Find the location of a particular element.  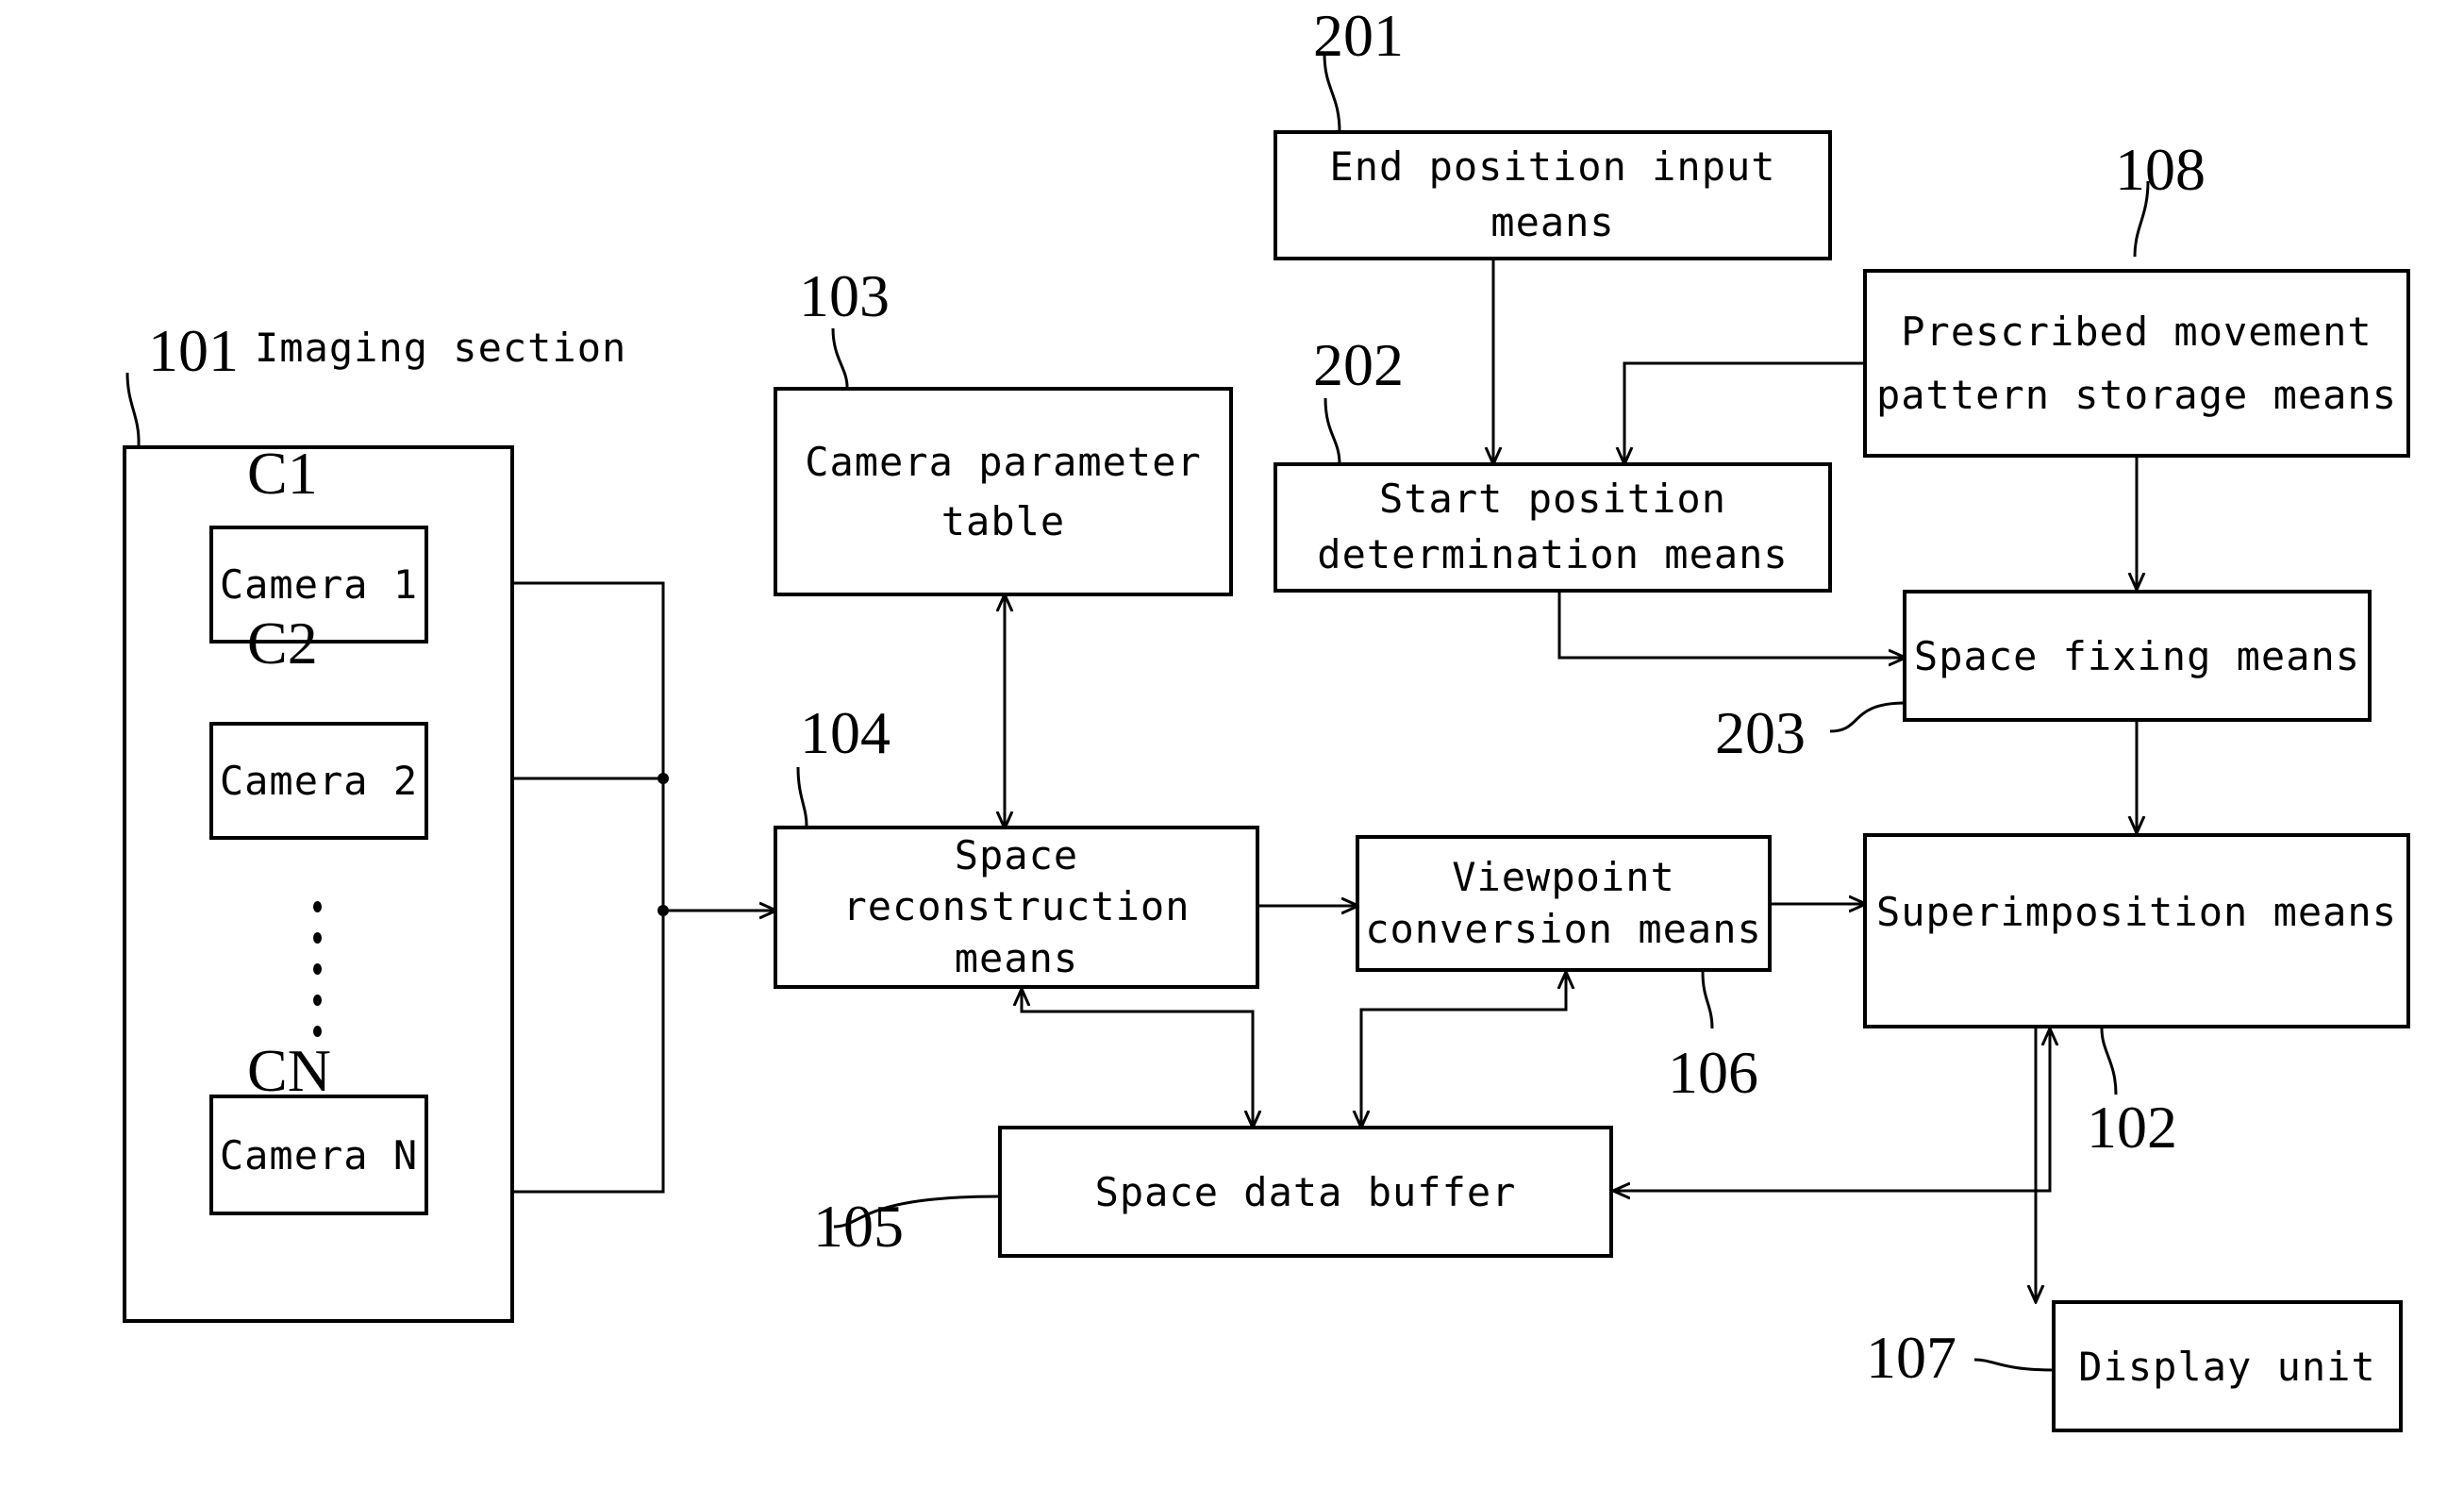

space-data-buffer-box: Space data buffer is located at coordinates (1305, 1192).